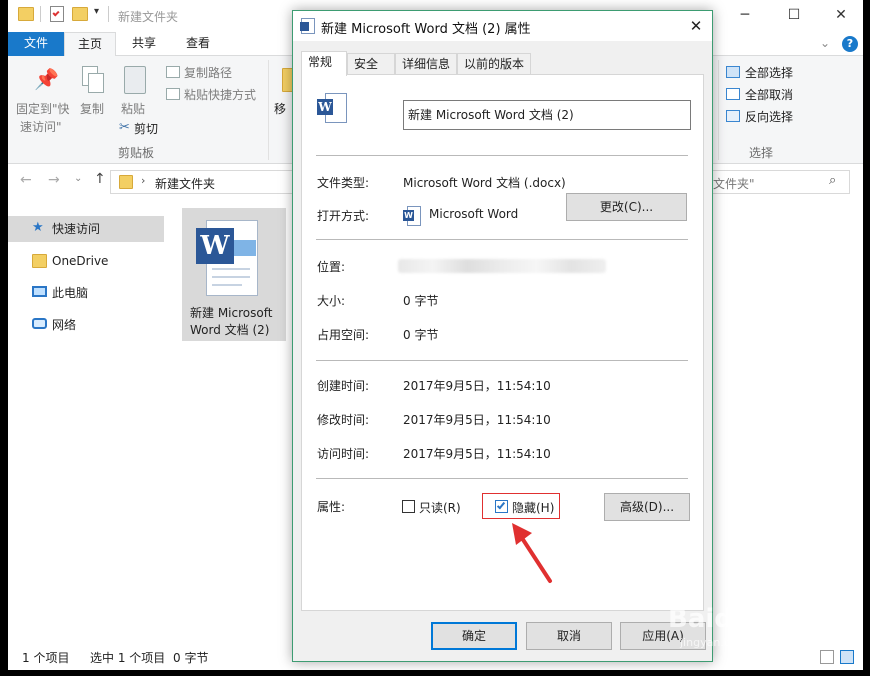 This screenshot has width=870, height=676. I want to click on size-value: 0 字节, so click(421, 301).